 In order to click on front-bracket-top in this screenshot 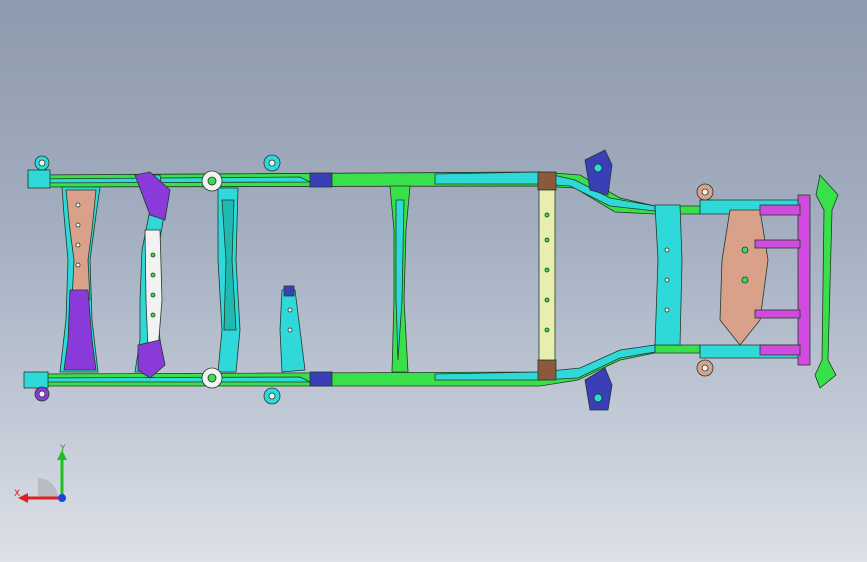, I will do `click(39, 172)`.